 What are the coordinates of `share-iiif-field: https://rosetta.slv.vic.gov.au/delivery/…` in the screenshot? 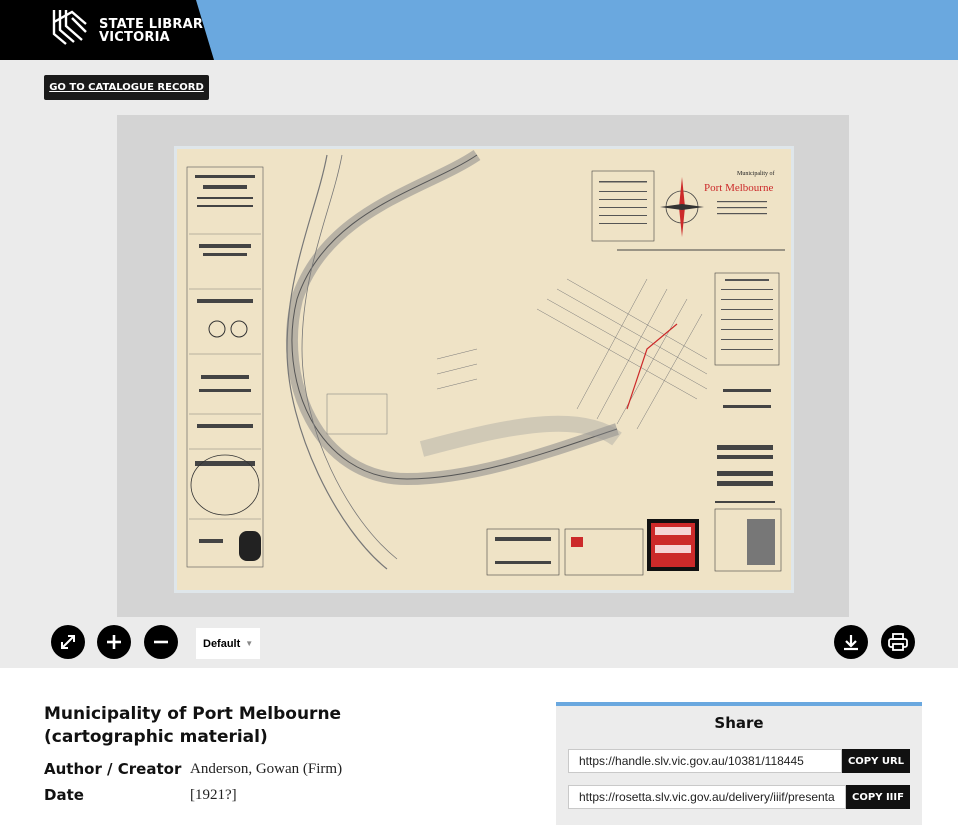 It's located at (707, 797).